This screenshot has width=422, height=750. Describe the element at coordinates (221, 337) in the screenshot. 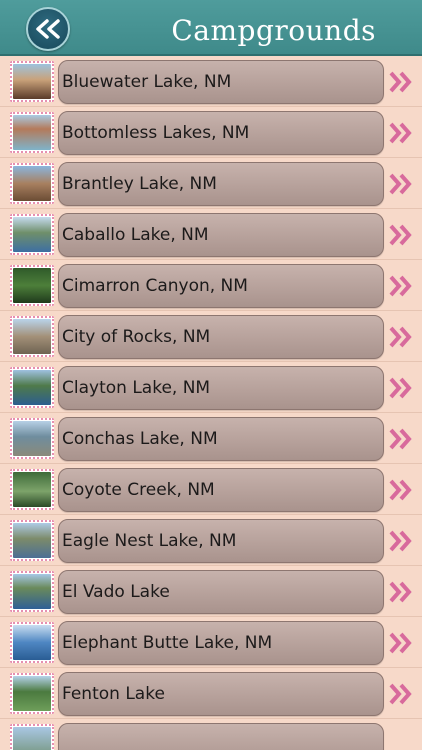

I see `list-item-button: City of Rocks, NM` at that location.